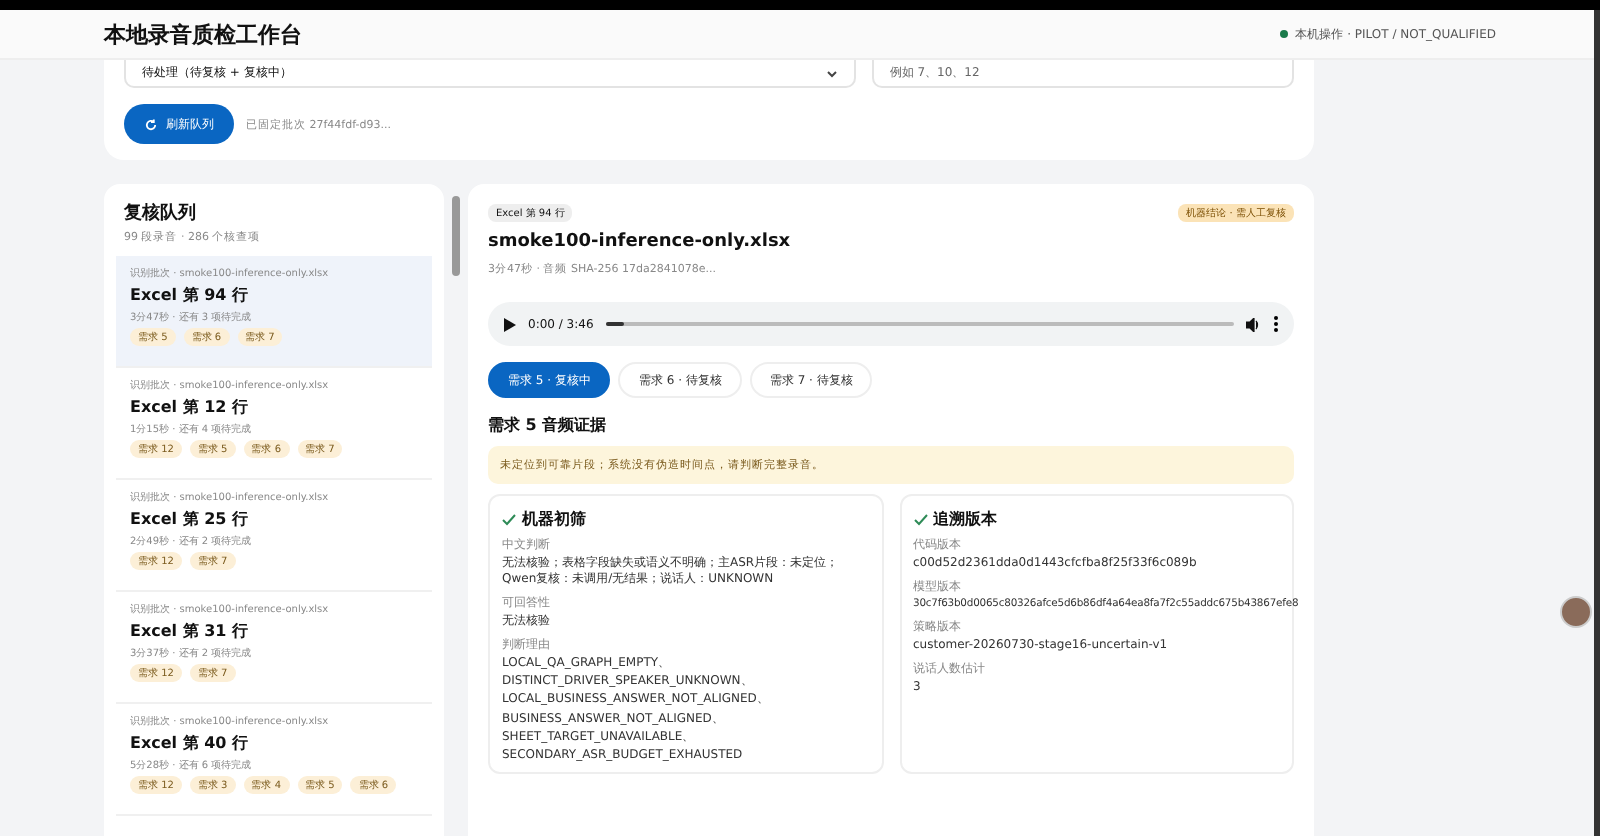 The image size is (1600, 836). I want to click on chevron-icon, so click(831, 73).